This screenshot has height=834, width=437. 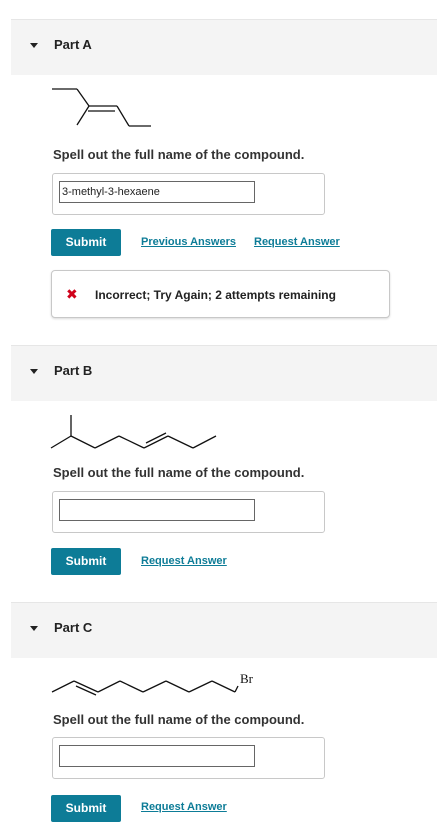 I want to click on part-b-title: Part B, so click(x=73, y=370).